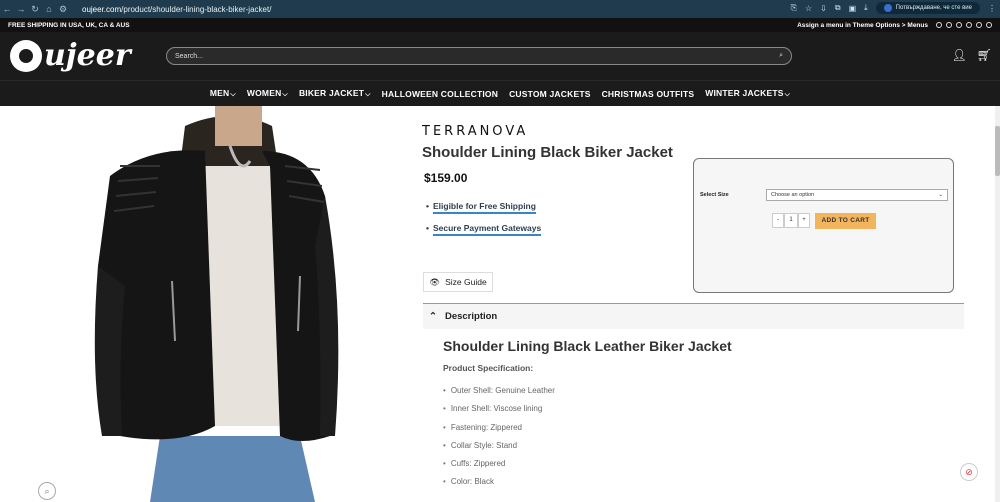 The width and height of the screenshot is (1000, 502). I want to click on nav-item-label: HALLOWEEN COLLECTION, so click(440, 93).